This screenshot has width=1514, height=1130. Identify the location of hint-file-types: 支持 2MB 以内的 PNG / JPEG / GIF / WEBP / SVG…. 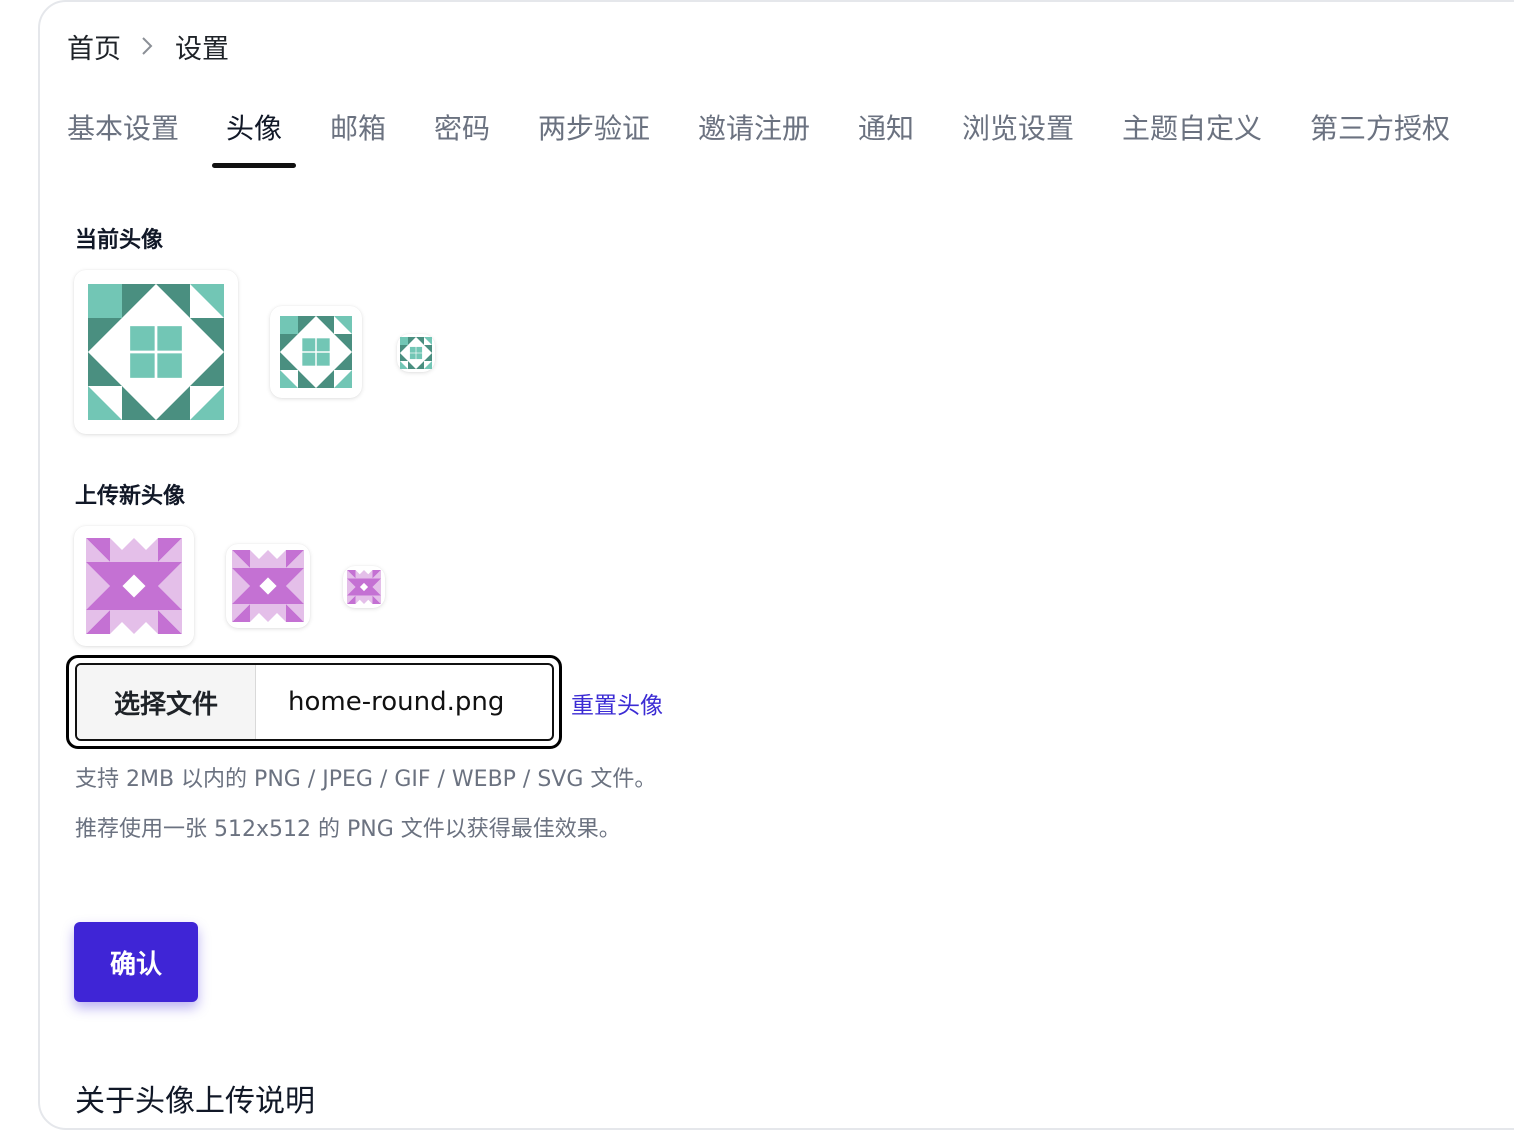
(366, 779).